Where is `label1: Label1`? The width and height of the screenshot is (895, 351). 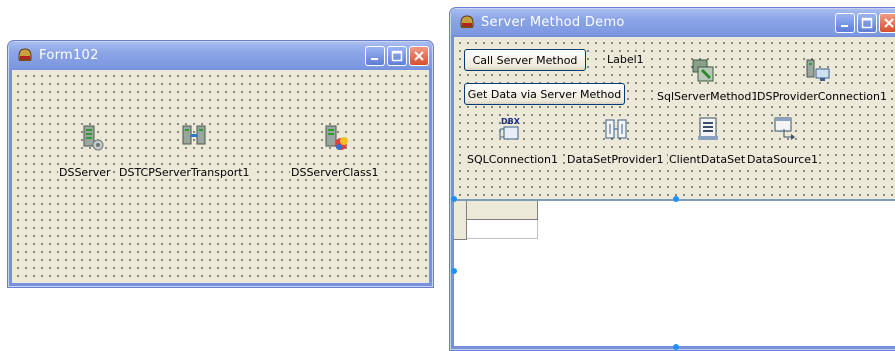
label1: Label1 is located at coordinates (625, 59).